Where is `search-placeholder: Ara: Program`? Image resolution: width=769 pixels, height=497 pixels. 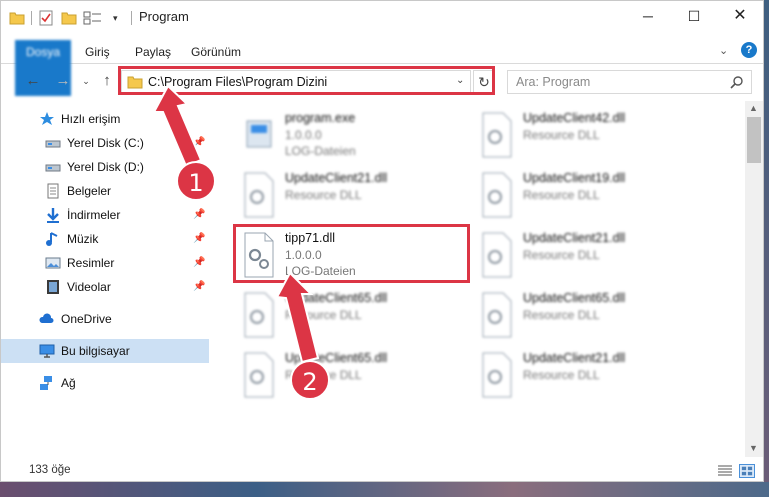 search-placeholder: Ara: Program is located at coordinates (553, 82).